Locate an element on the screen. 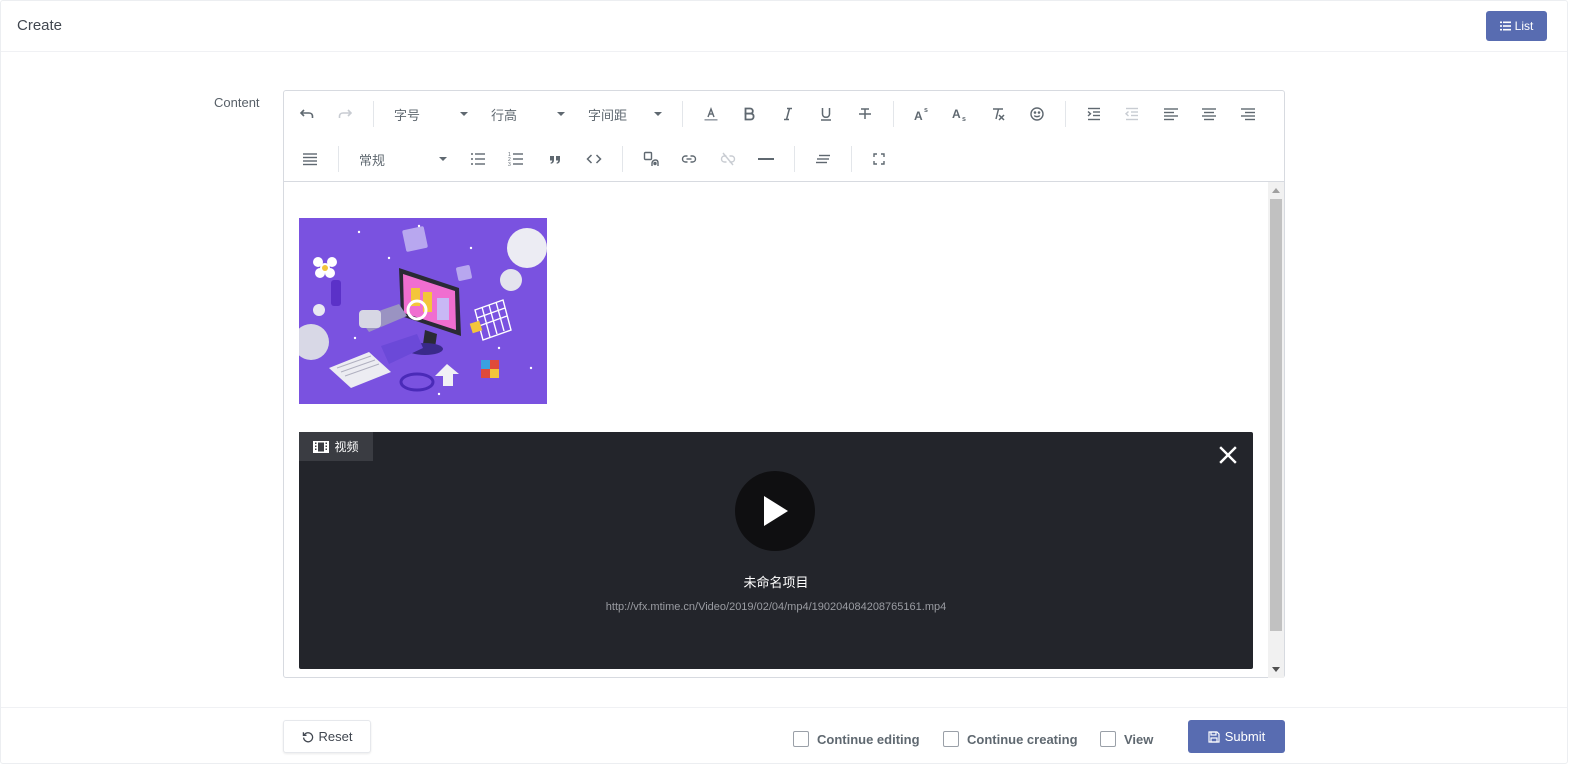 The width and height of the screenshot is (1584, 772). view-checkbox: View is located at coordinates (1126, 739).